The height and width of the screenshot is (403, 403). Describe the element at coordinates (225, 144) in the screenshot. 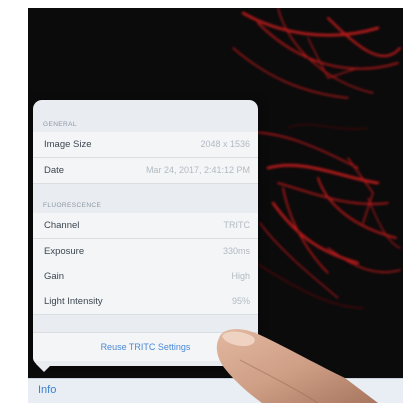

I see `row-value: 2048 x 1536` at that location.